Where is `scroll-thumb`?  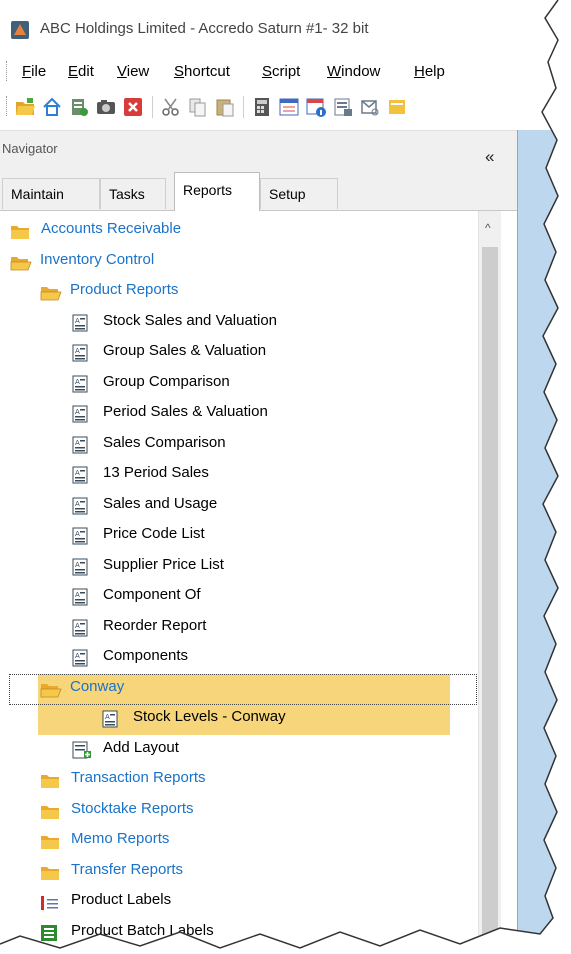
scroll-thumb is located at coordinates (490, 600).